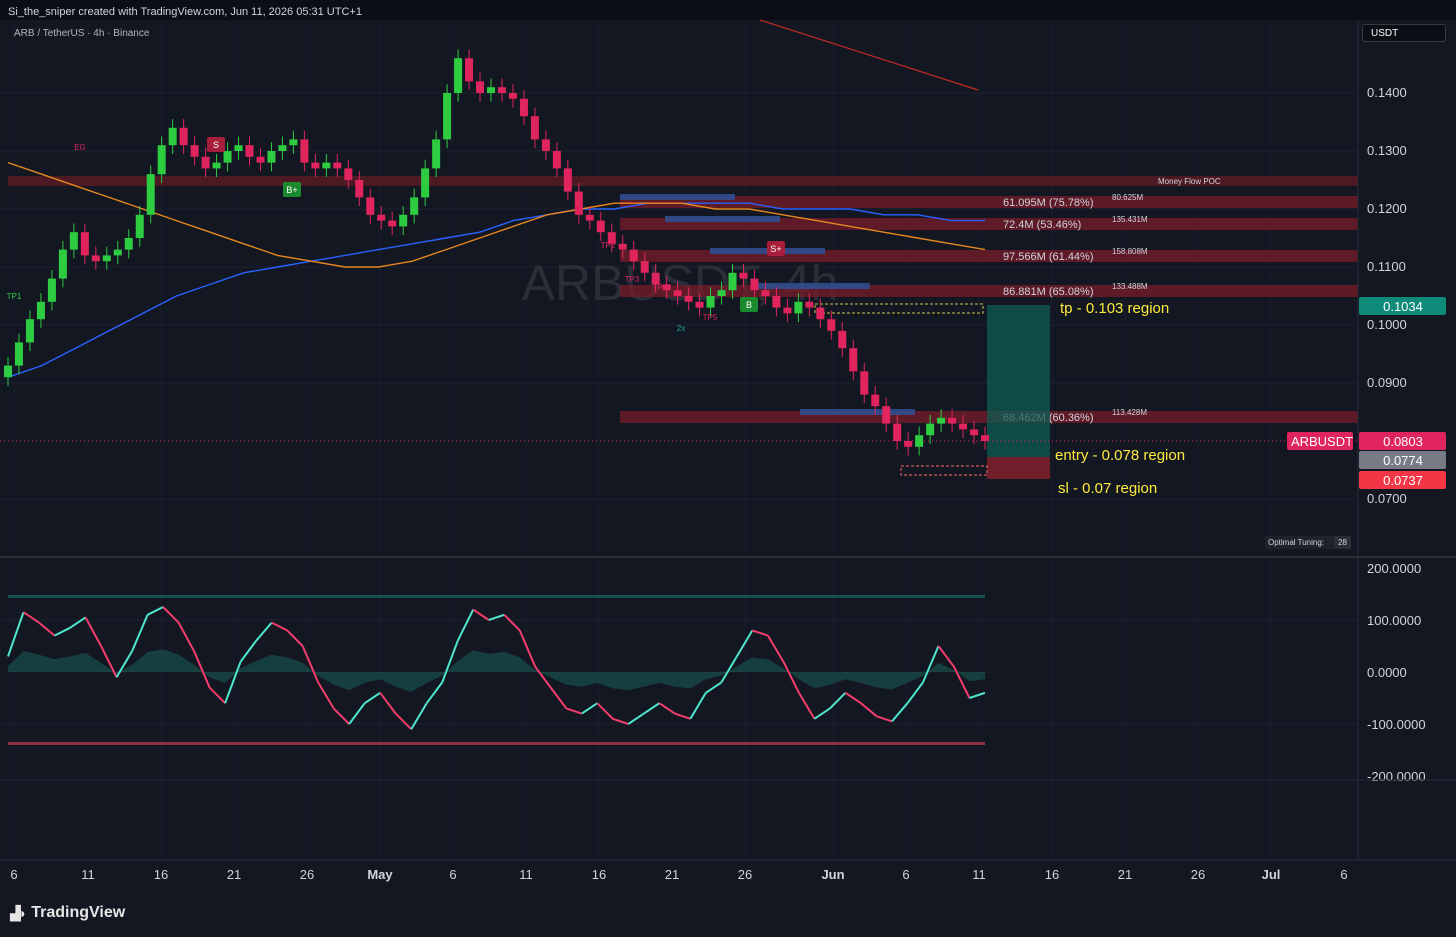 The image size is (1456, 937). I want to click on sl-zone, so click(1018, 468).